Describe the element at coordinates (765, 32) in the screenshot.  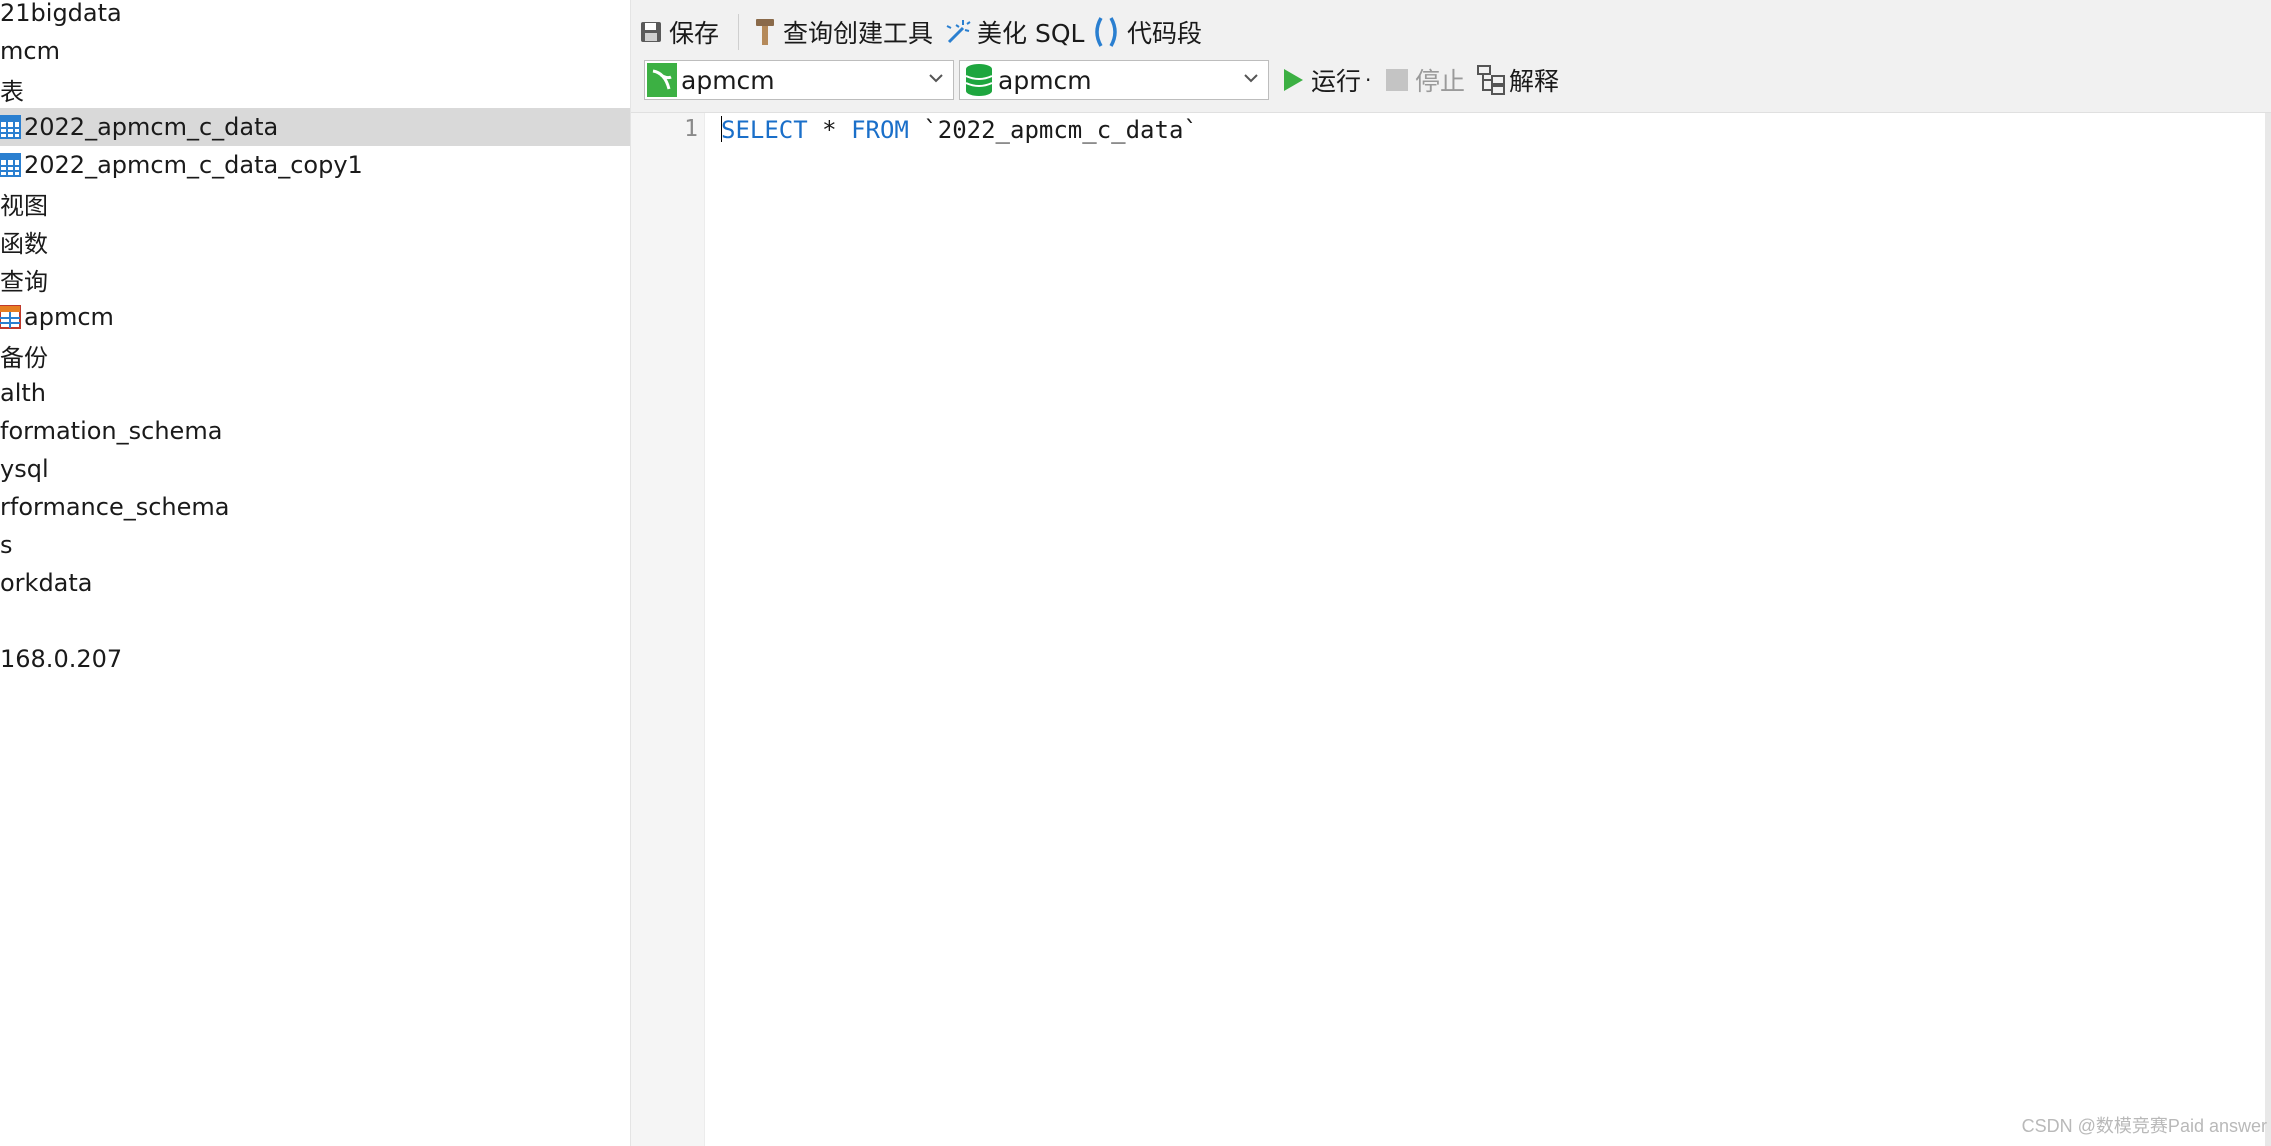
I see `hammer-icon` at that location.